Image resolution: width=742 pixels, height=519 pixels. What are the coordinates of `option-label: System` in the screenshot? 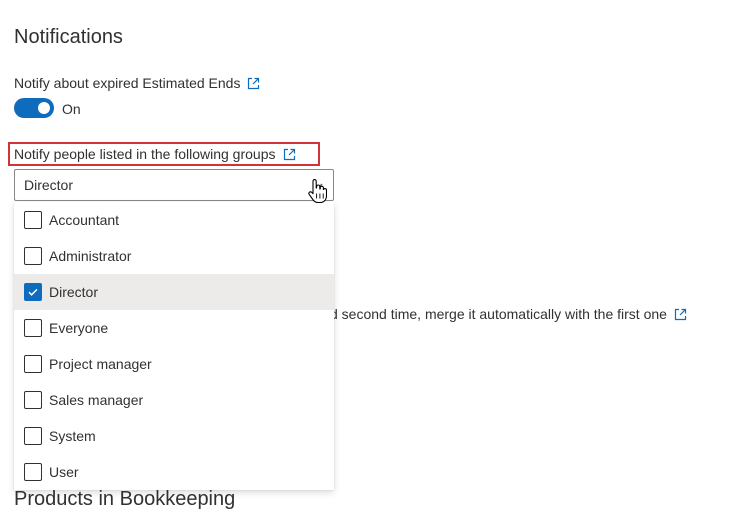 It's located at (72, 436).